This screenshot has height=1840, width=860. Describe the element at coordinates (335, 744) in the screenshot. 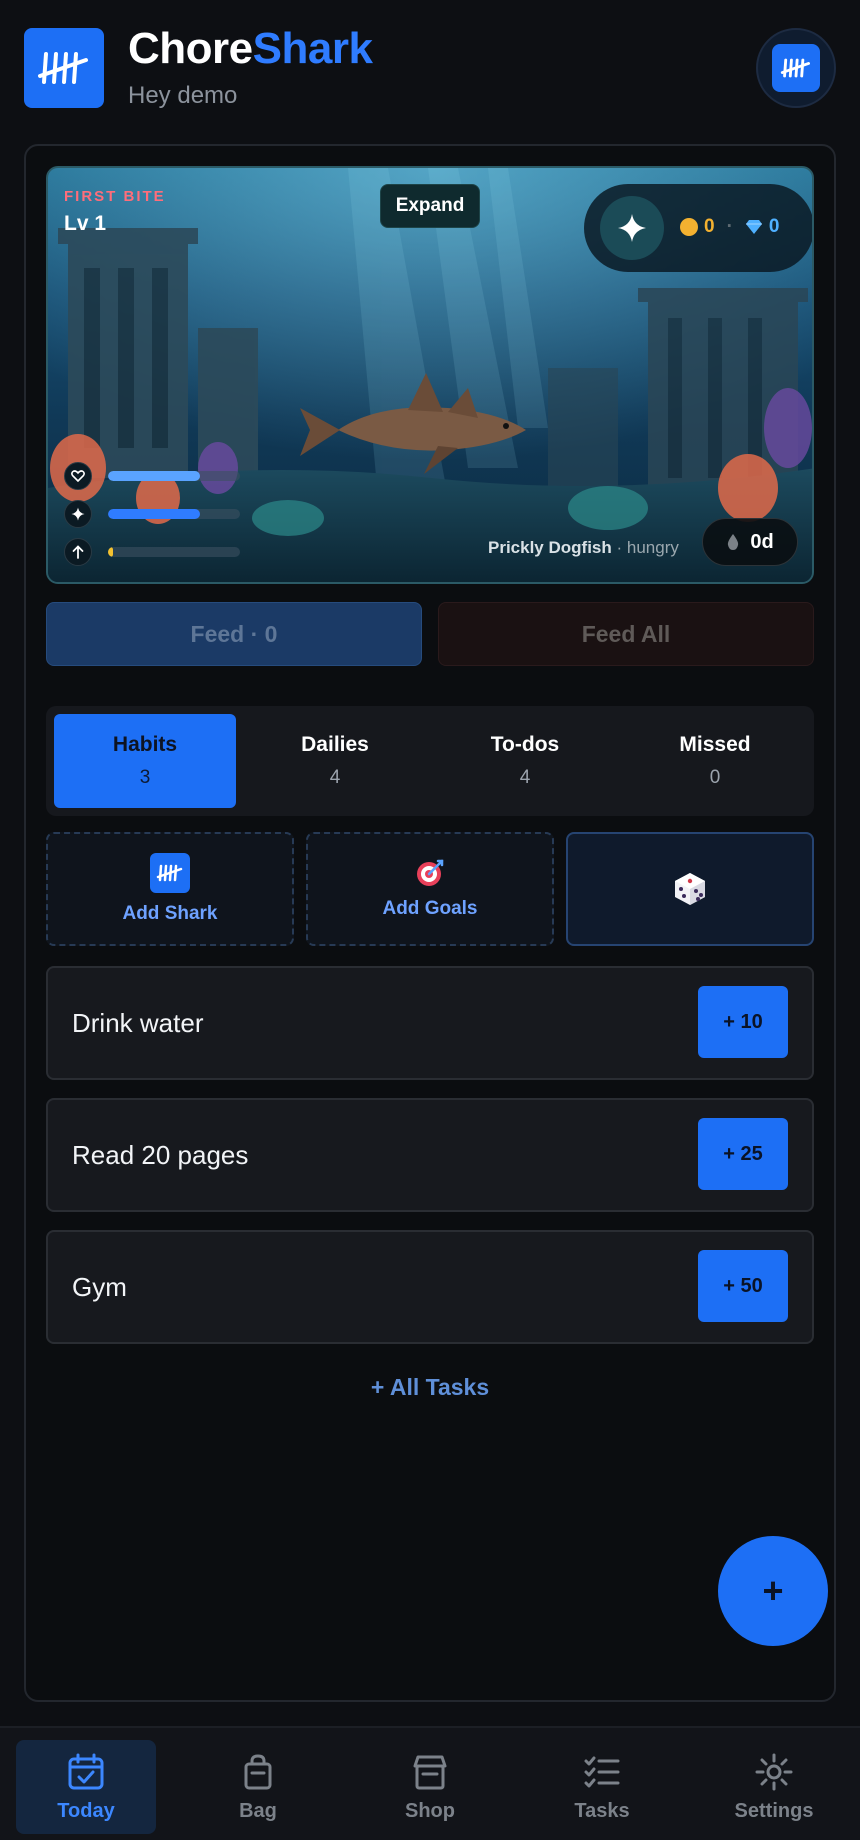

I see `tab-label: Dailies` at that location.